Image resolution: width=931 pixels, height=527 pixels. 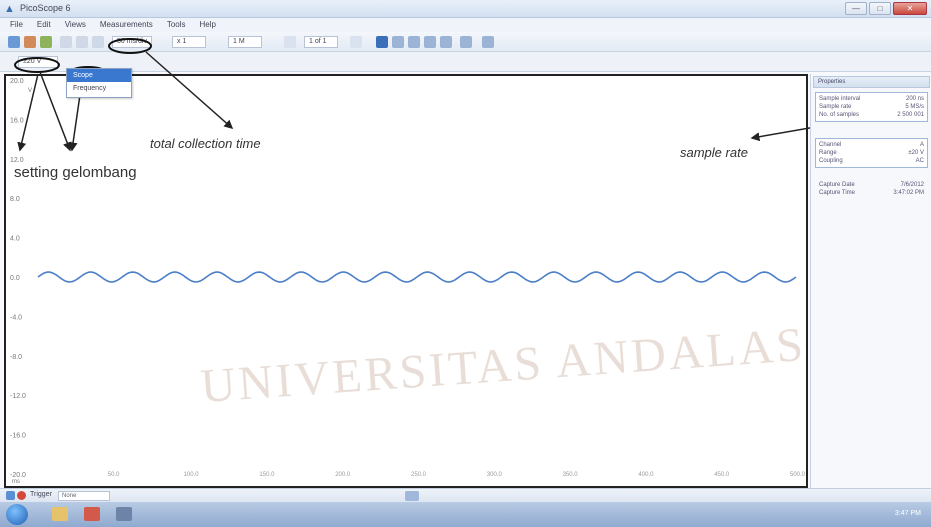 I want to click on zoom-select: x 1, so click(x=189, y=42).